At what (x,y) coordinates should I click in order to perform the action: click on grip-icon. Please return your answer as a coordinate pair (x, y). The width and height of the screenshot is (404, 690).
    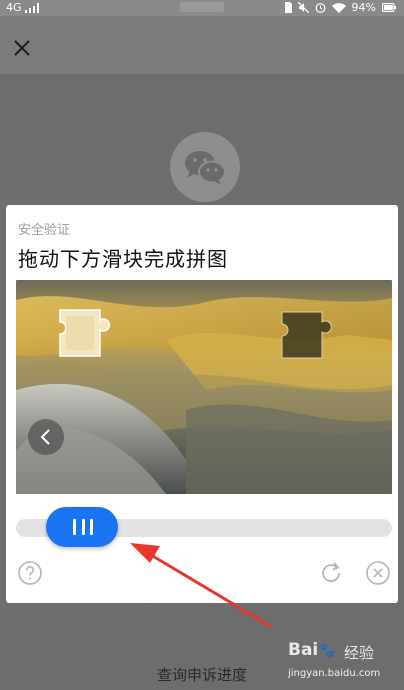
    Looking at the image, I should click on (83, 527).